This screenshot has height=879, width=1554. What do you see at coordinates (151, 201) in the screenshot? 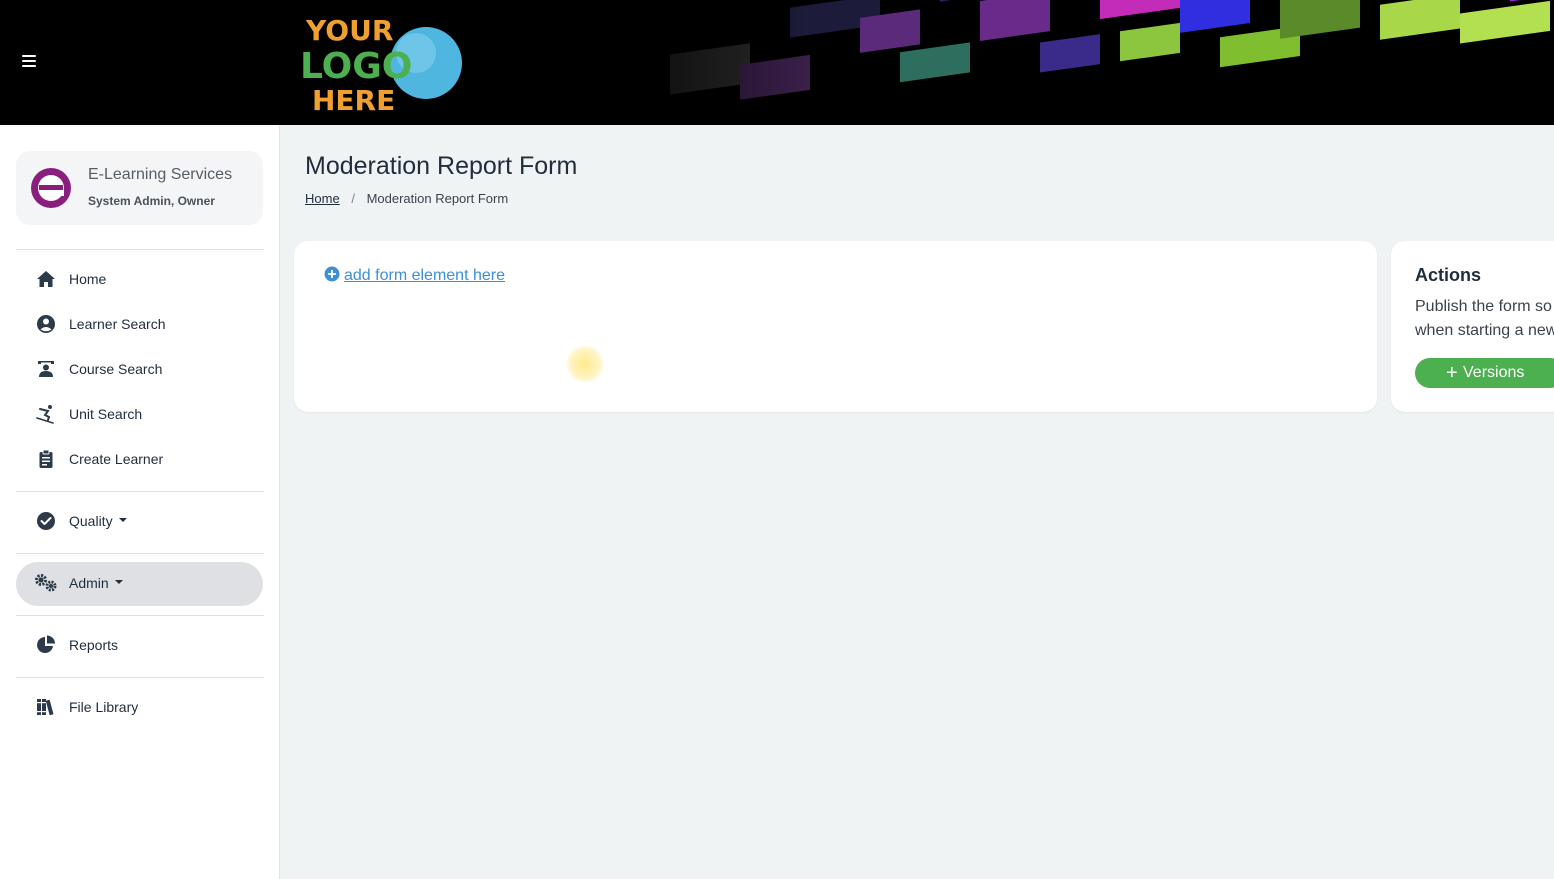
I see `user-role: System Admin, Owner` at bounding box center [151, 201].